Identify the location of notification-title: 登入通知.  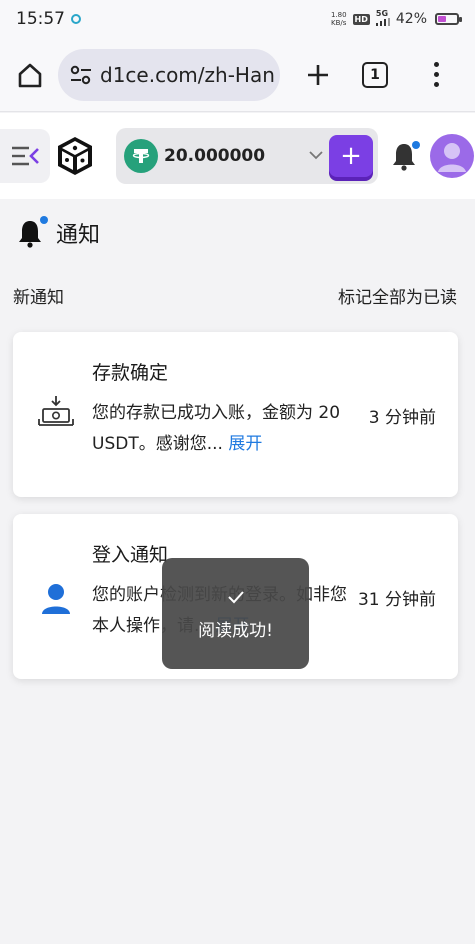
(130, 555).